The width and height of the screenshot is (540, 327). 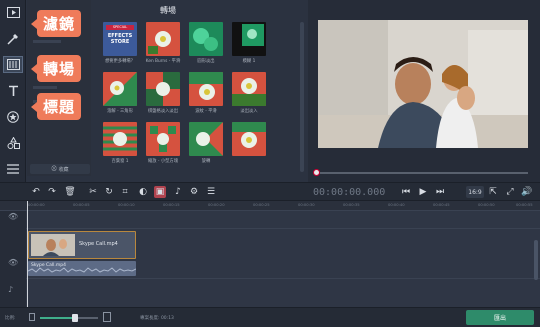 What do you see at coordinates (302, 97) in the screenshot?
I see `transitions-scrollbar` at bounding box center [302, 97].